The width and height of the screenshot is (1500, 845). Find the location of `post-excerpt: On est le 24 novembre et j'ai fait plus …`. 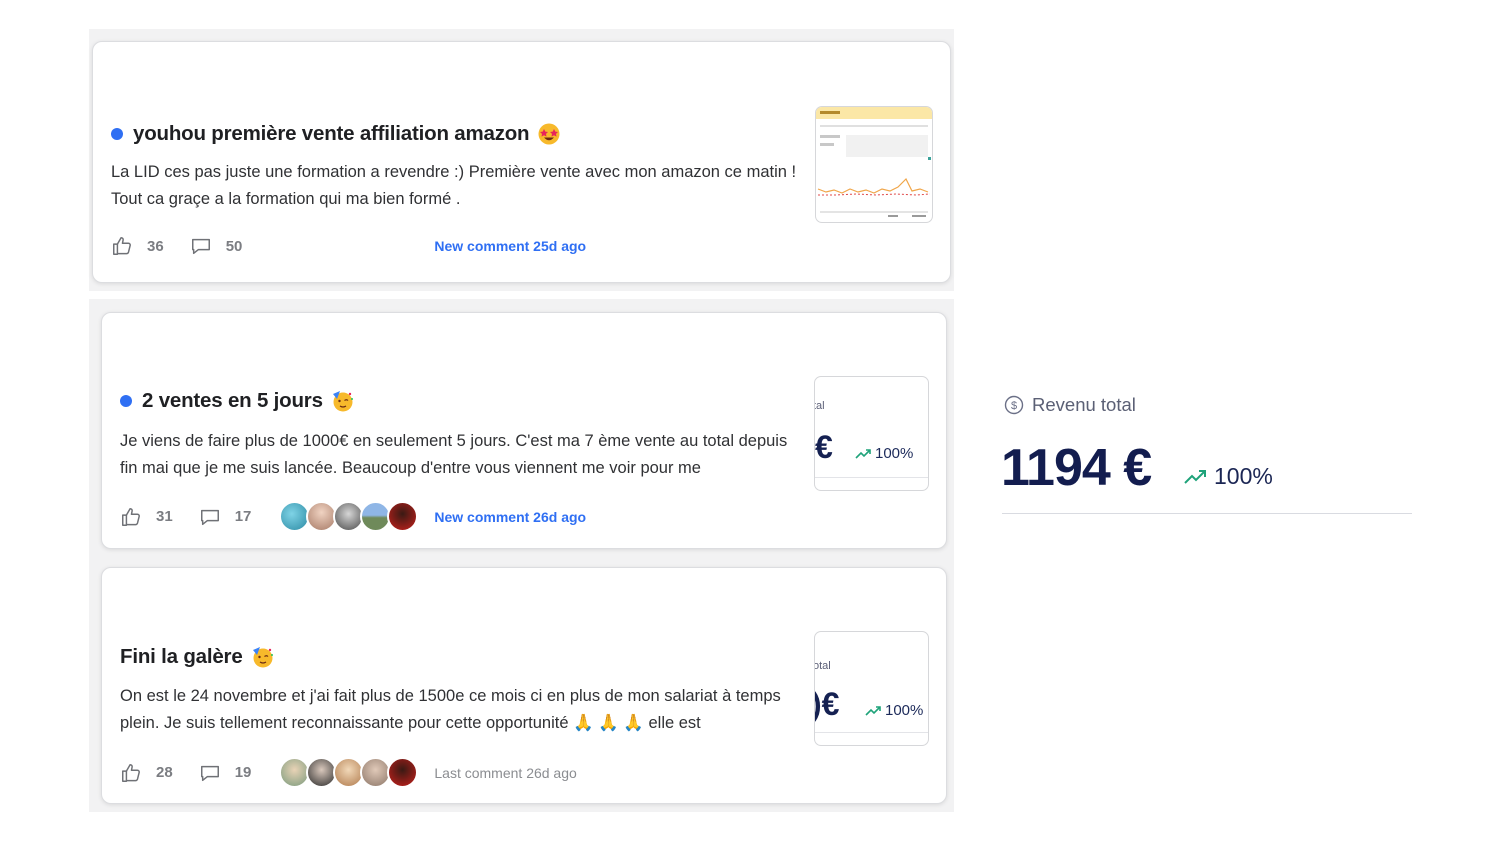

post-excerpt: On est le 24 novembre et j'ai fait plus … is located at coordinates (450, 709).